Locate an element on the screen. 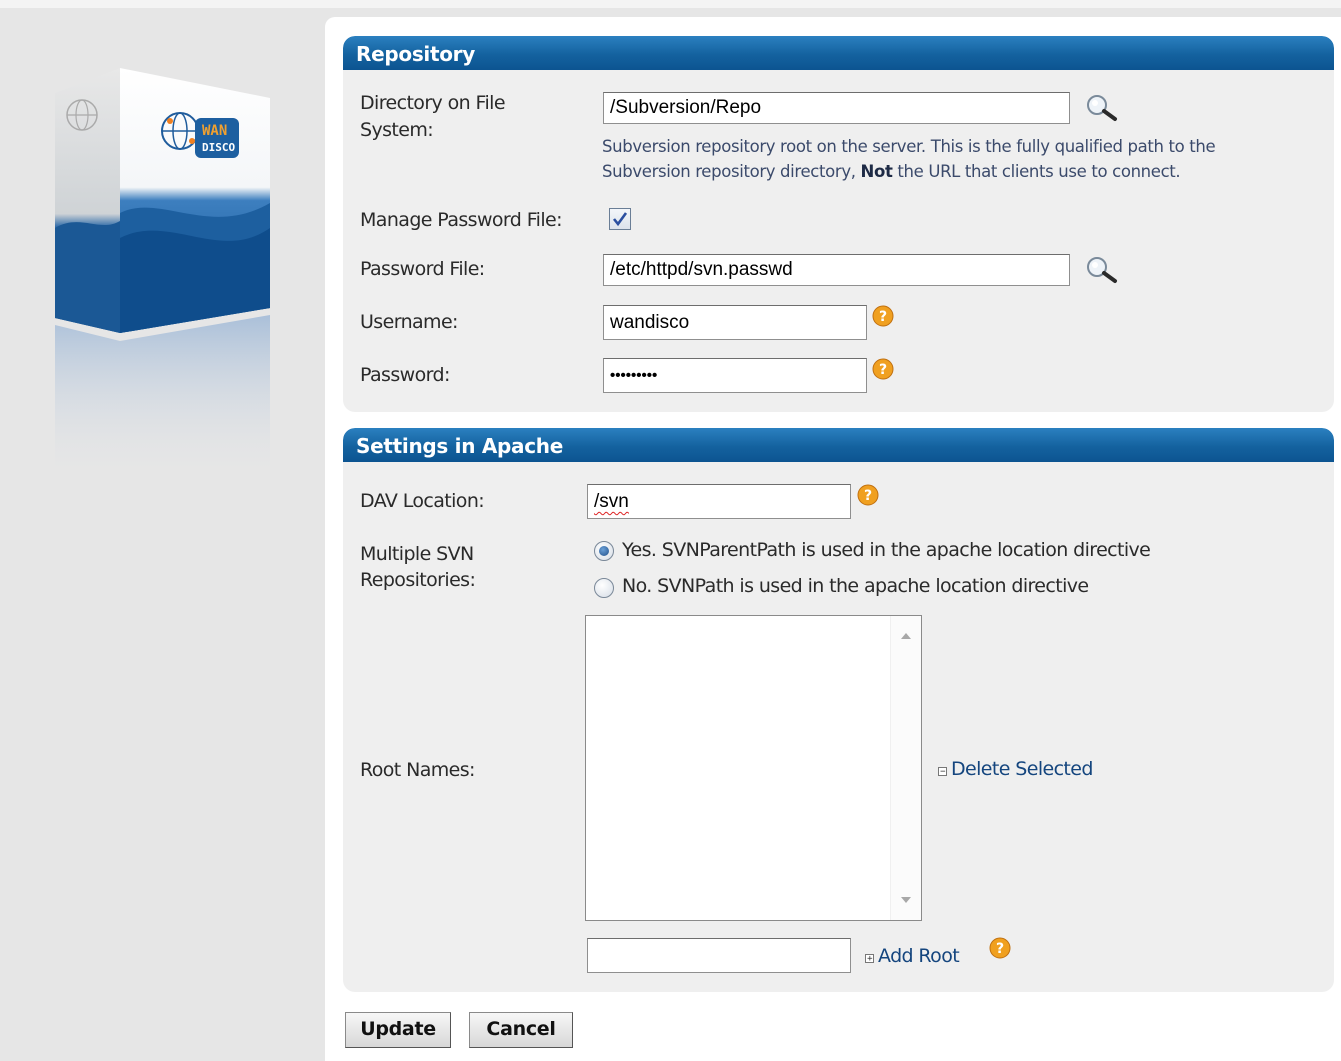  directory-label-line-2: System: is located at coordinates (397, 130).